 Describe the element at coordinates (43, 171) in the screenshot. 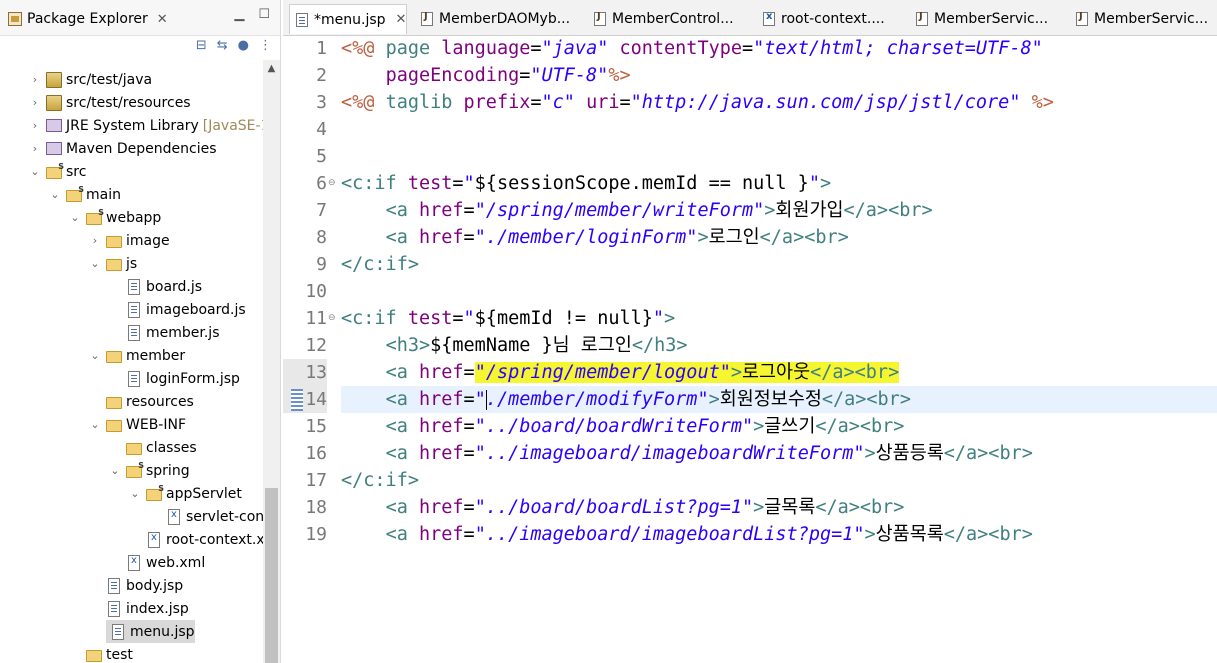

I see `tree-item: ⌄ src` at that location.